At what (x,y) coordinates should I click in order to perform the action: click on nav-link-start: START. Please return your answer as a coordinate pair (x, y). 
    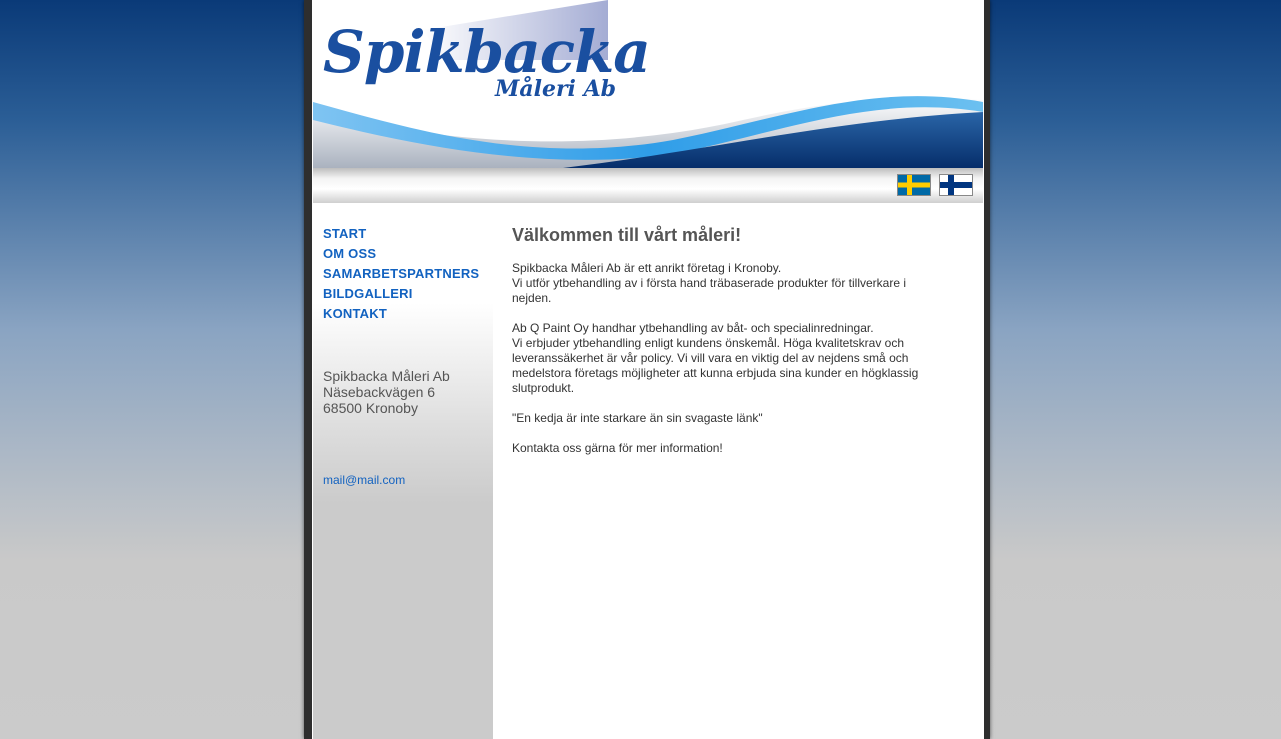
    Looking at the image, I should click on (344, 233).